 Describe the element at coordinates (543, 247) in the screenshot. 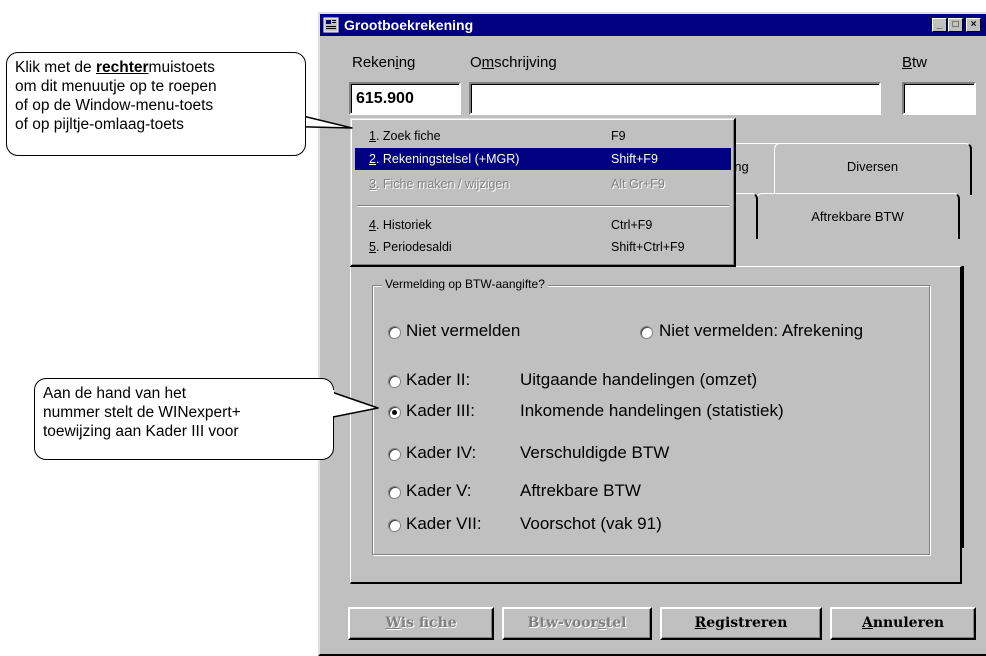

I see `menu-item-periodesaldi: 5. Periodesaldi Shift+Ctrl+F9` at that location.